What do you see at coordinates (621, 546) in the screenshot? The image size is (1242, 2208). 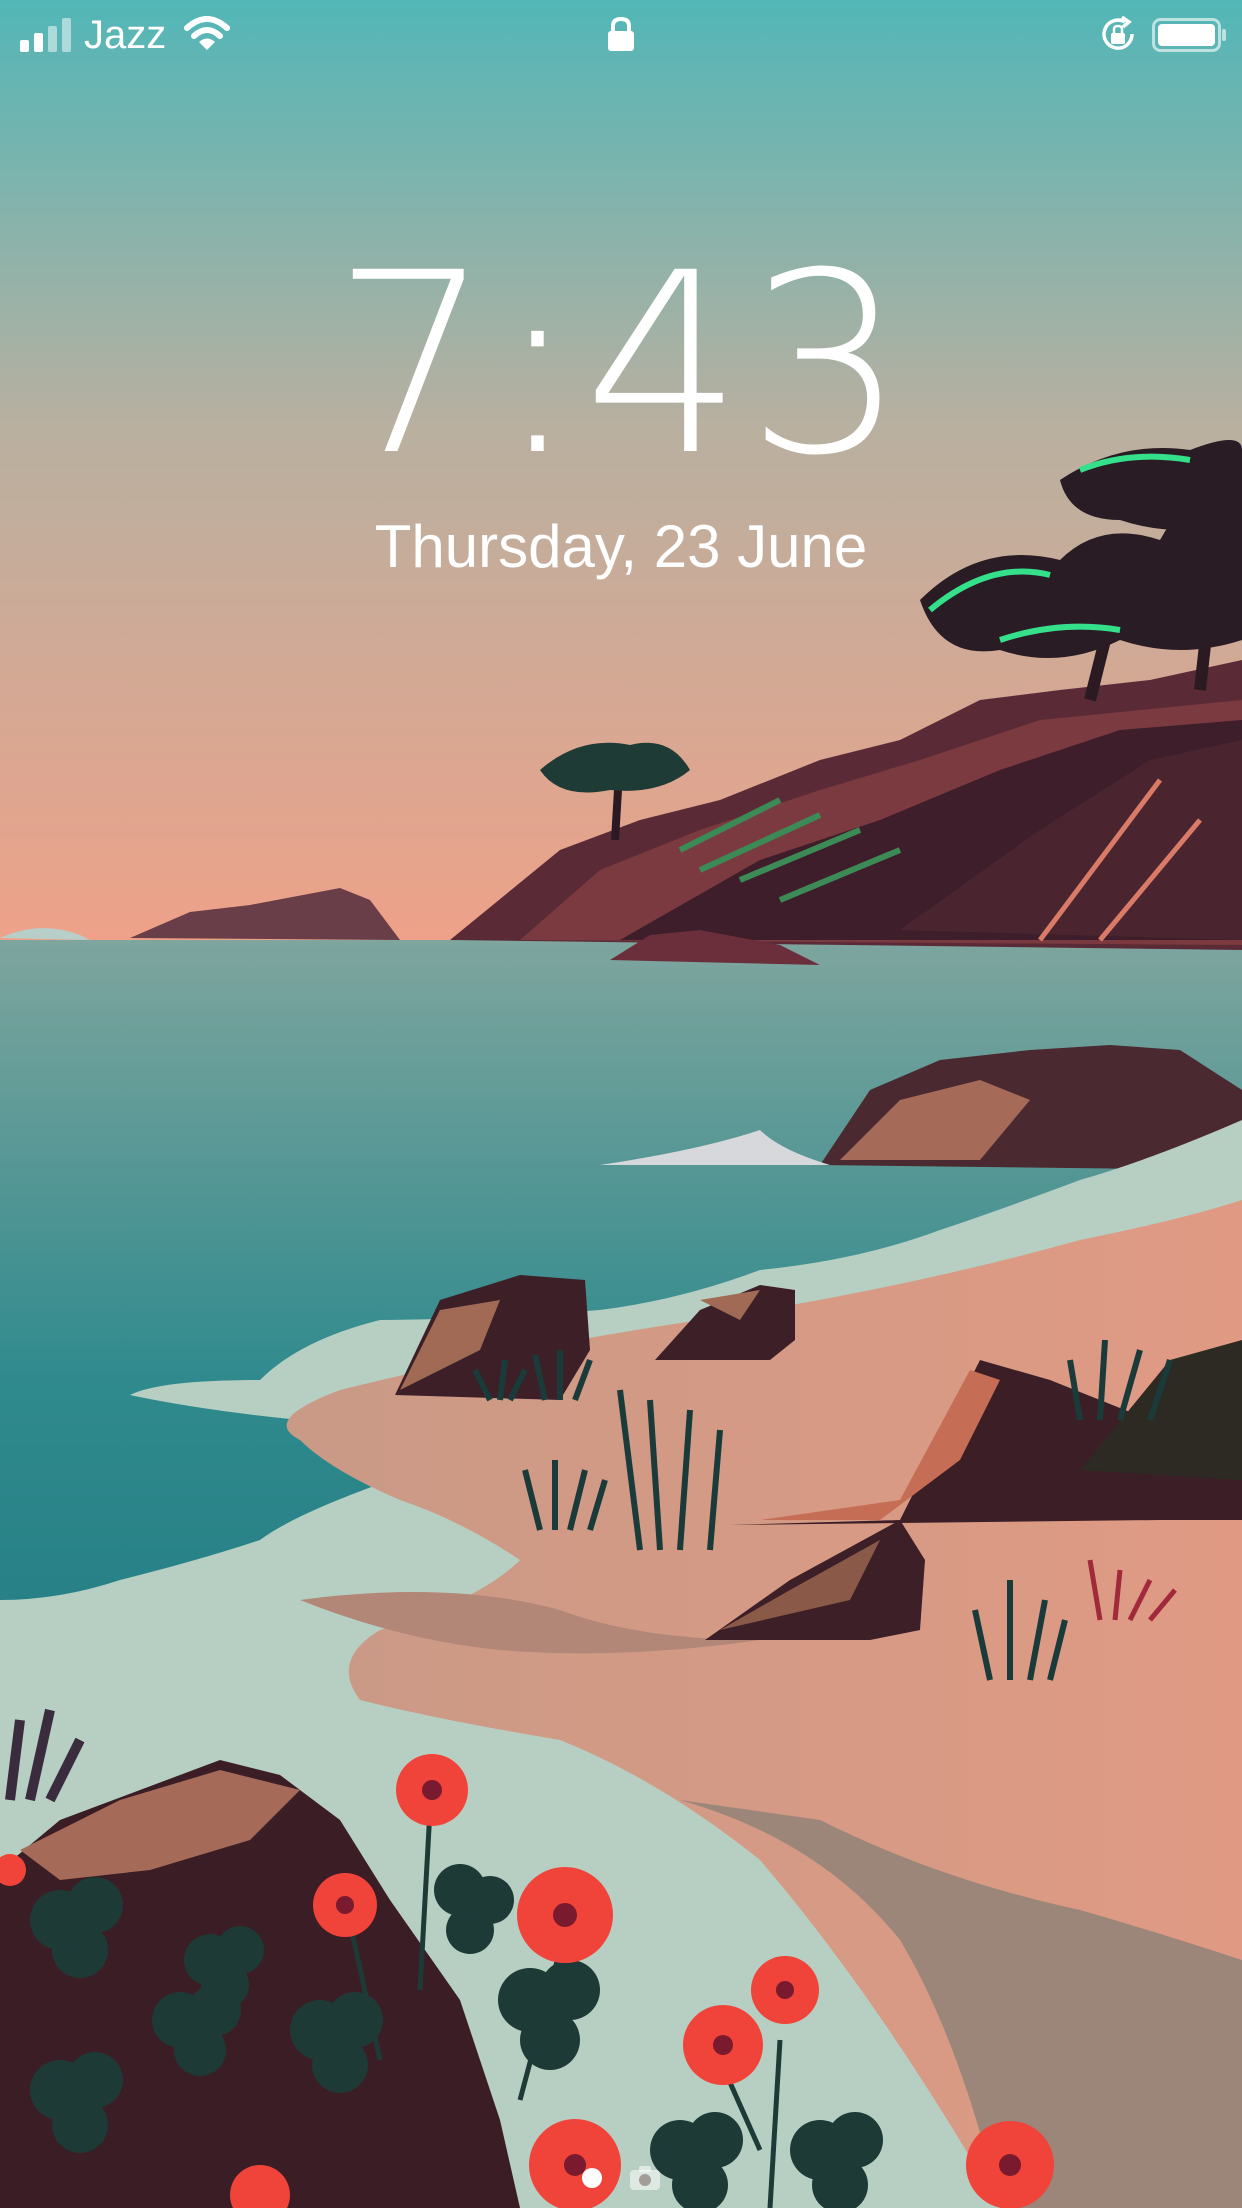 I see `lockscreen-date: Thursday, 23 June` at bounding box center [621, 546].